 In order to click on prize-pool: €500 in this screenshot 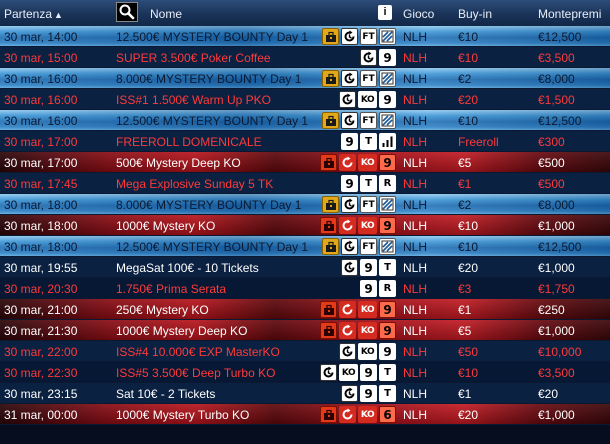, I will do `click(551, 163)`.